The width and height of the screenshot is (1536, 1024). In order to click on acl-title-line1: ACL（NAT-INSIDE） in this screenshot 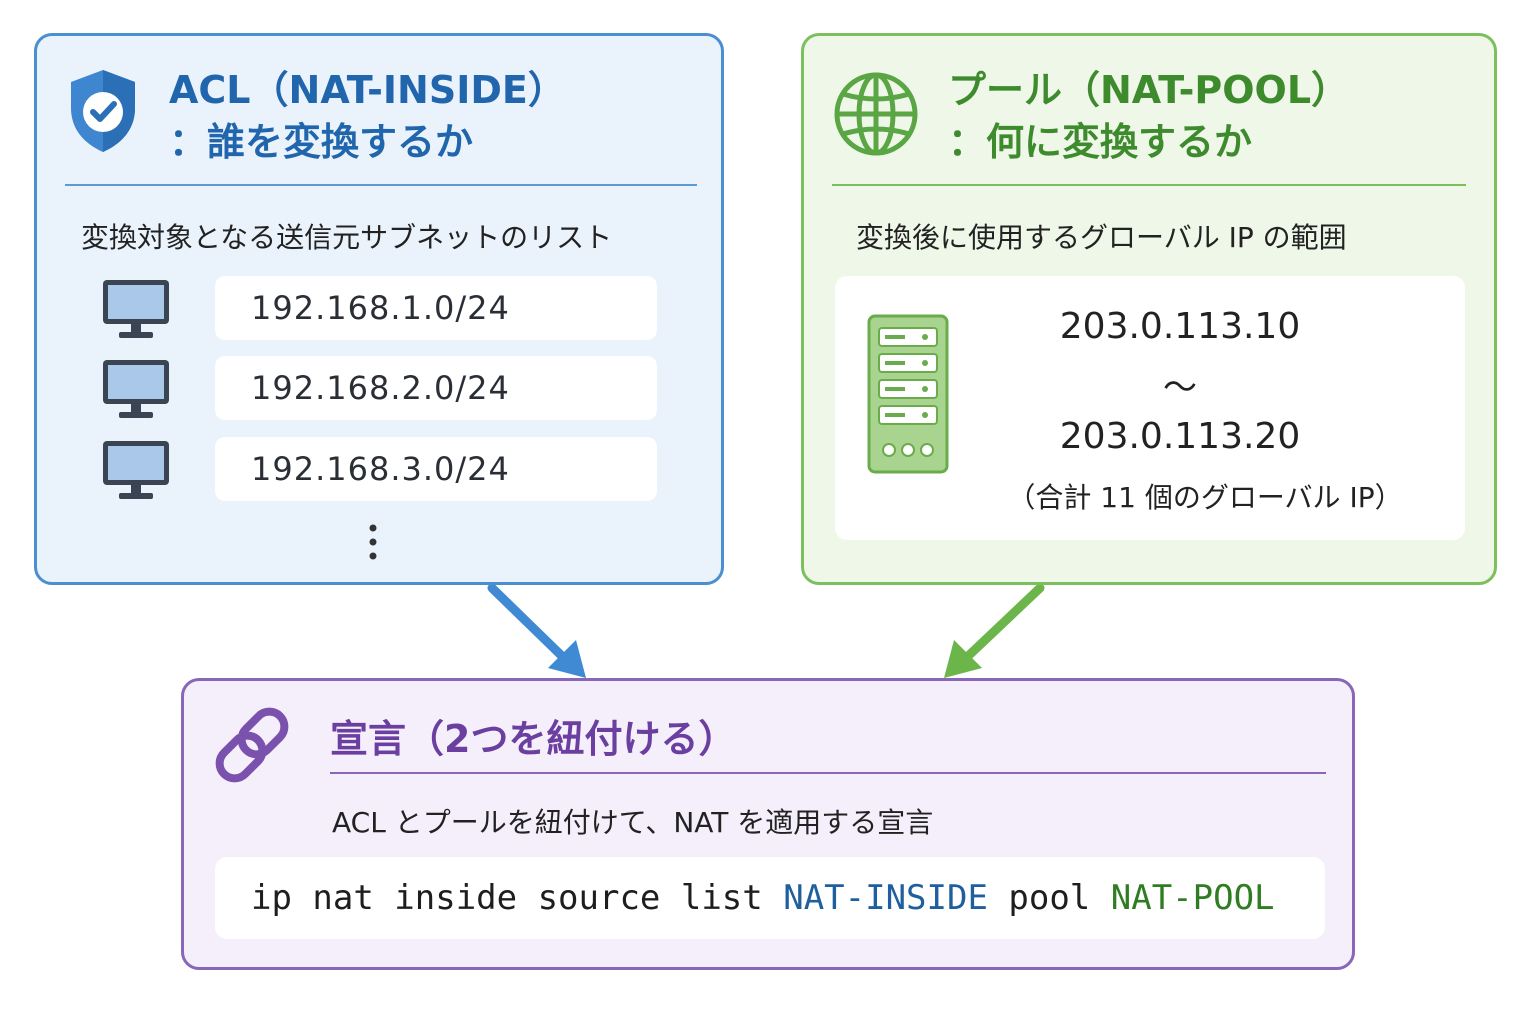, I will do `click(367, 90)`.